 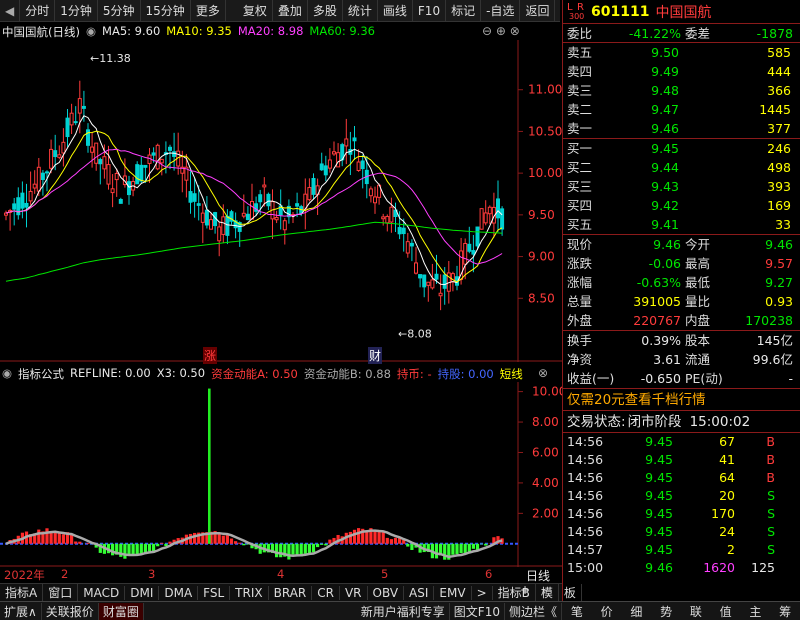 I want to click on quote-row: 外盘 220767 内盘 170238, so click(x=681, y=320).